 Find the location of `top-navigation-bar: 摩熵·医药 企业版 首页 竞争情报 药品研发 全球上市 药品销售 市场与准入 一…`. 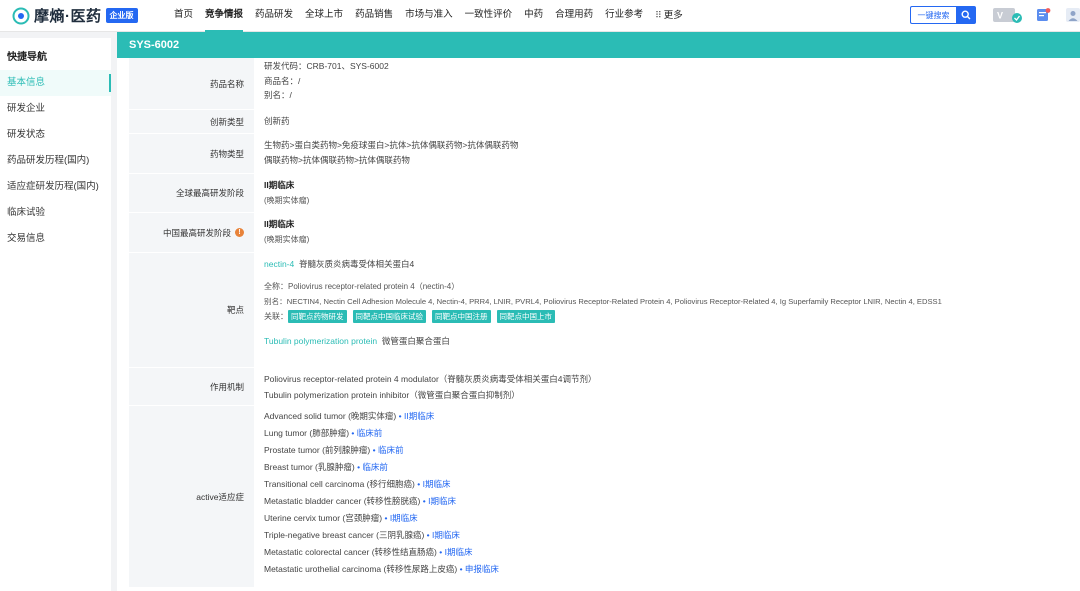

top-navigation-bar: 摩熵·医药 企业版 首页 竞争情报 药品研发 全球上市 药品销售 市场与准入 一… is located at coordinates (540, 16).